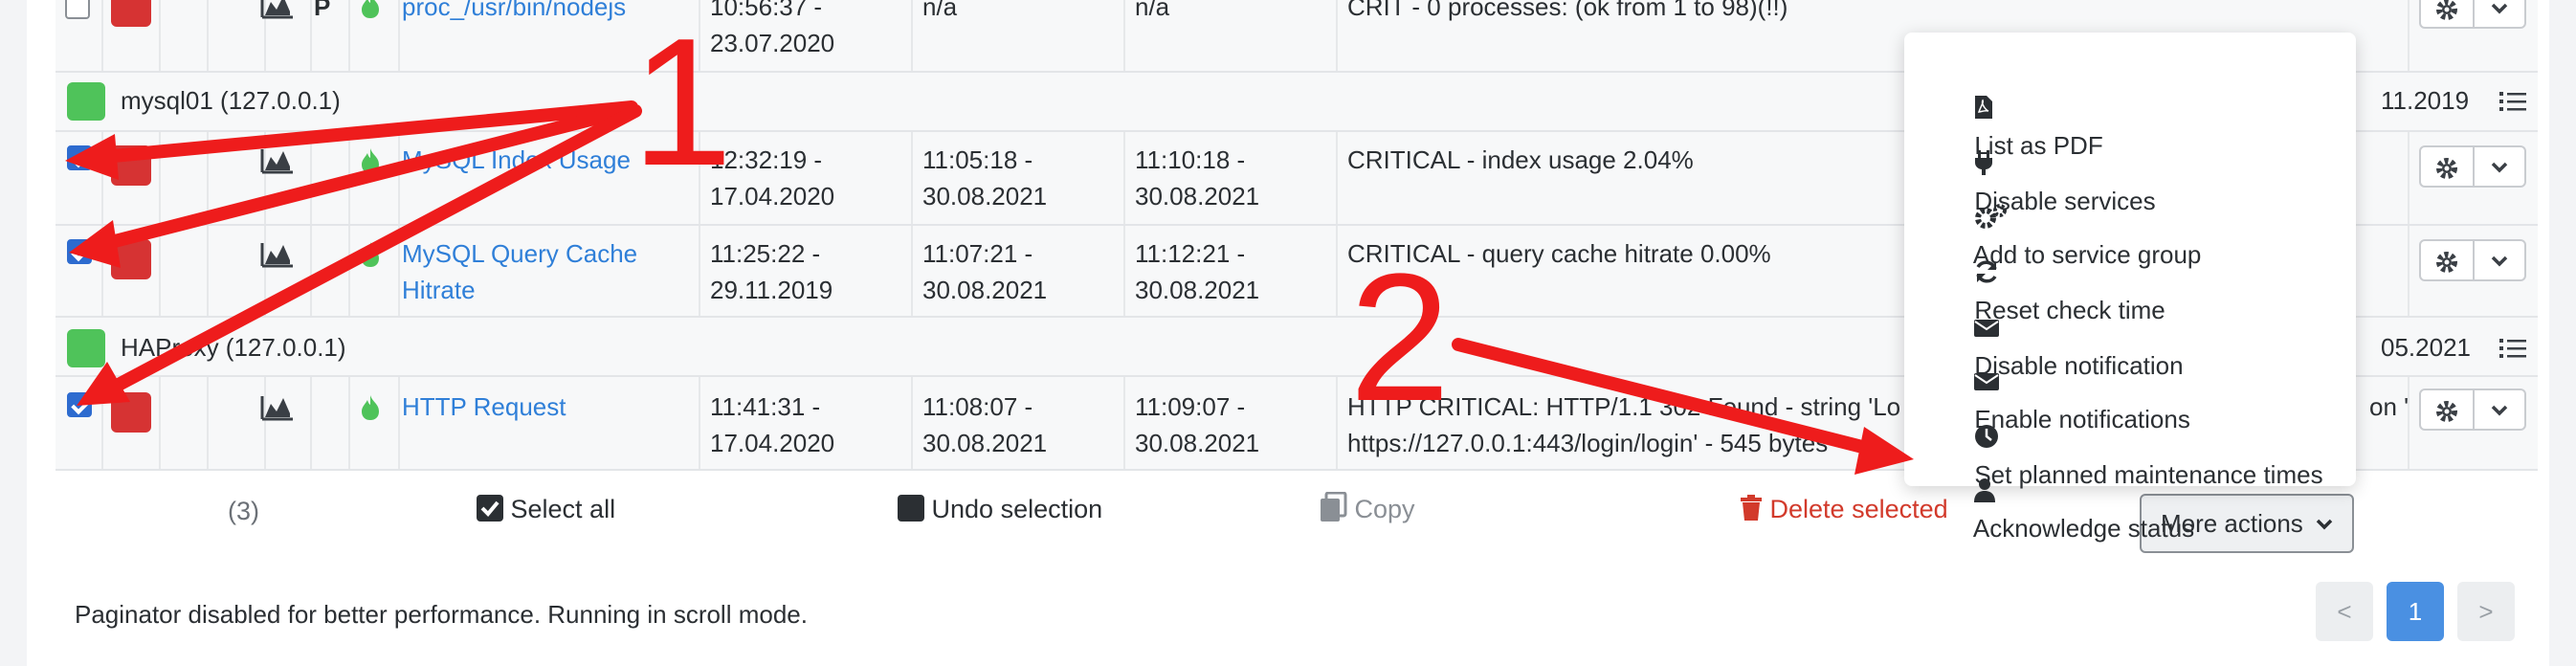 The width and height of the screenshot is (2576, 666). Describe the element at coordinates (490, 508) in the screenshot. I see `checkbox-checked-icon` at that location.